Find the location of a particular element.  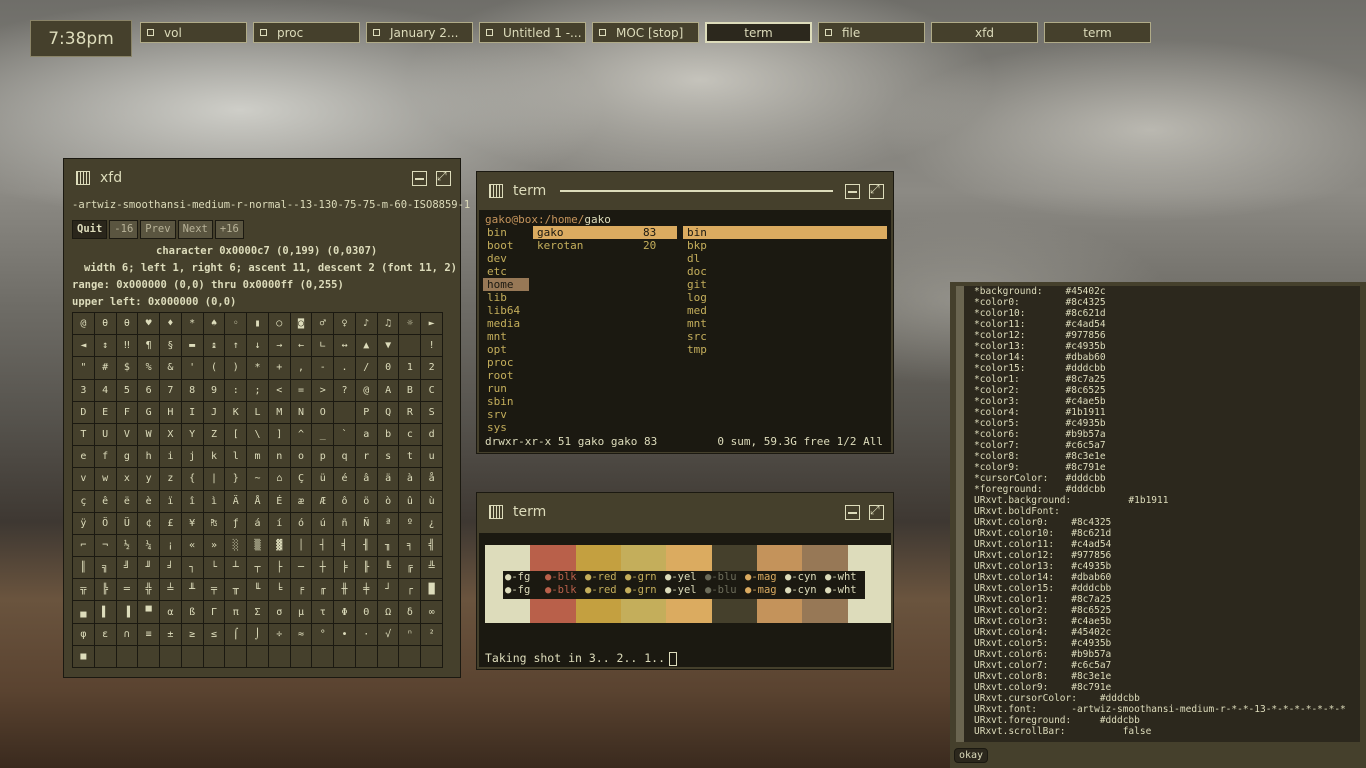

glyph-cell: é is located at coordinates (345, 479).